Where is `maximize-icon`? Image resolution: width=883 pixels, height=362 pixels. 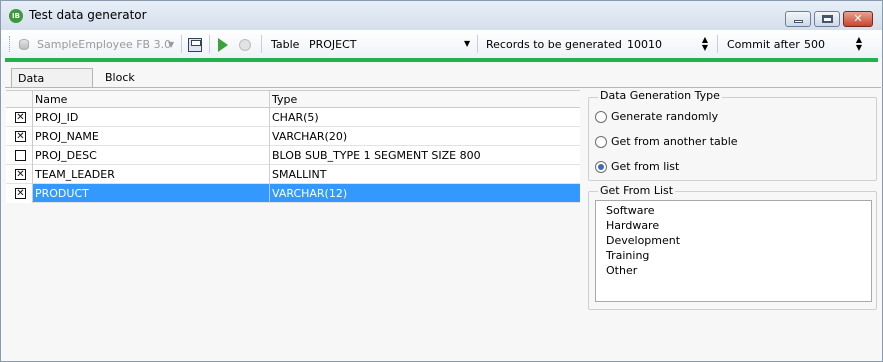 maximize-icon is located at coordinates (827, 19).